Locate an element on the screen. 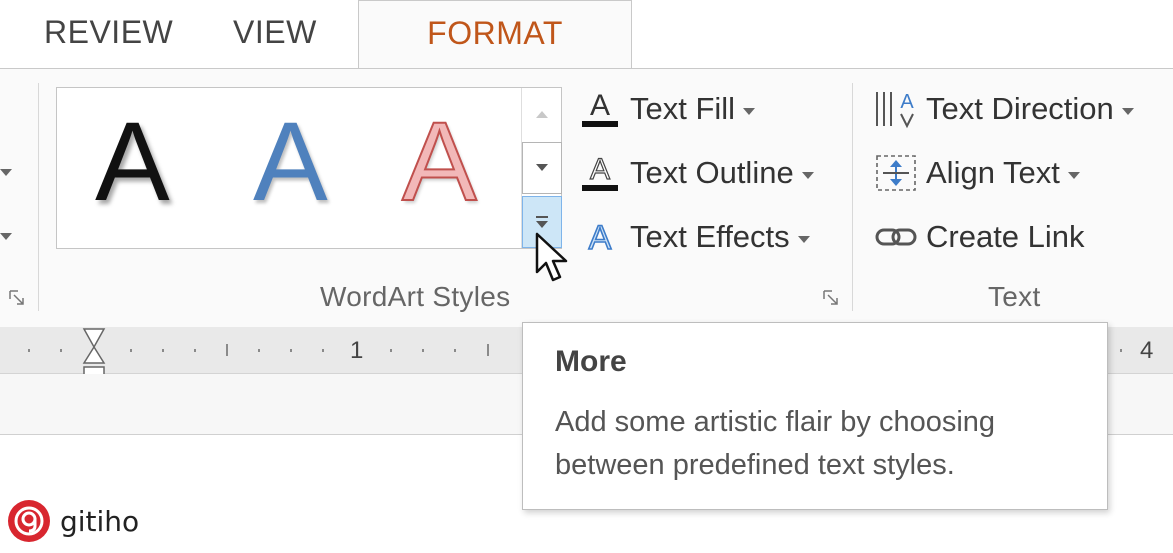 Image resolution: width=1173 pixels, height=553 pixels. text-outline-button: A Text Outline is located at coordinates (695, 173).